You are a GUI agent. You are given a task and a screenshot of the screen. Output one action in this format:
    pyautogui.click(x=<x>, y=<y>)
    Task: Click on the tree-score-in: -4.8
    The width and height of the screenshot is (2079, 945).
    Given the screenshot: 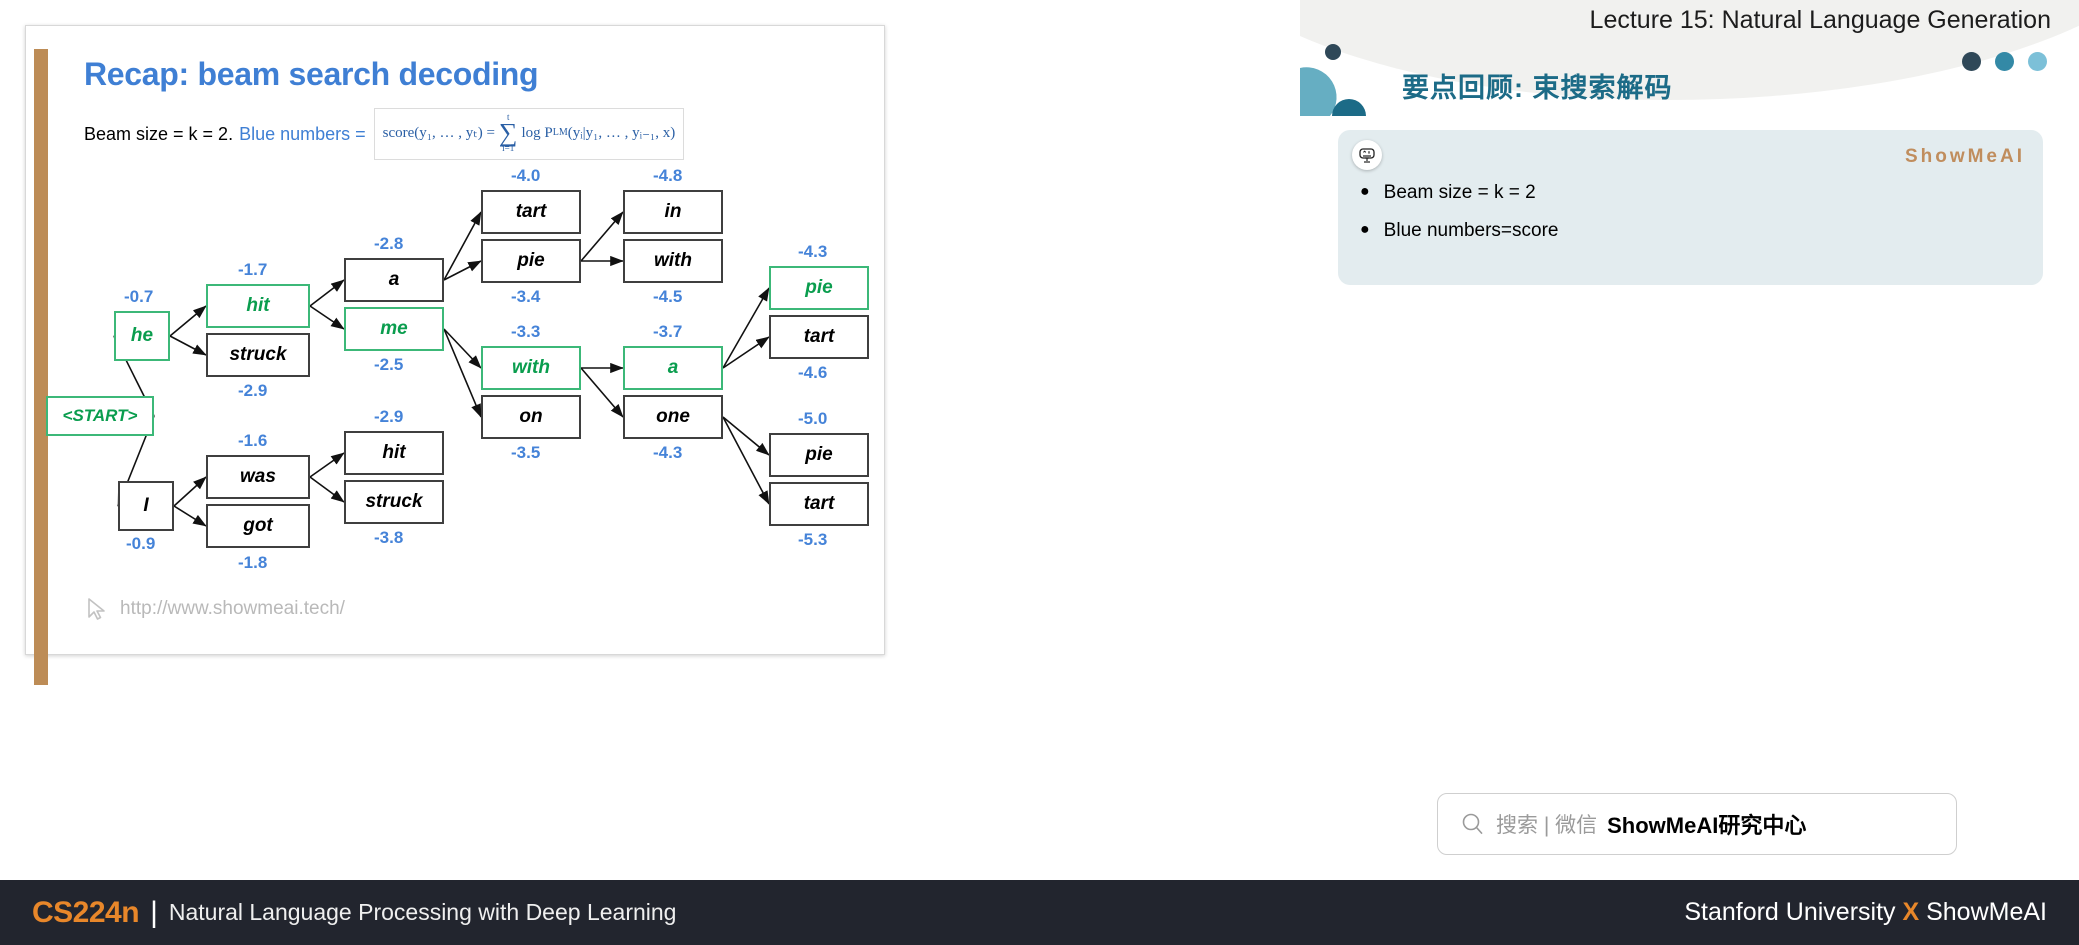 What is the action you would take?
    pyautogui.click(x=668, y=175)
    